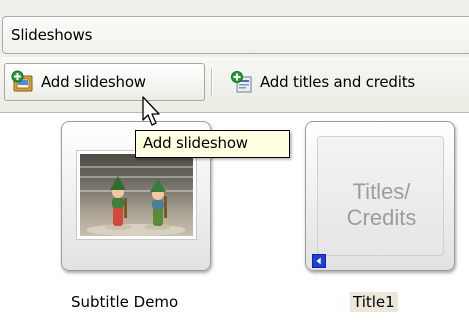 The width and height of the screenshot is (469, 325). I want to click on panel-title-box: Slideshows, so click(235, 35).